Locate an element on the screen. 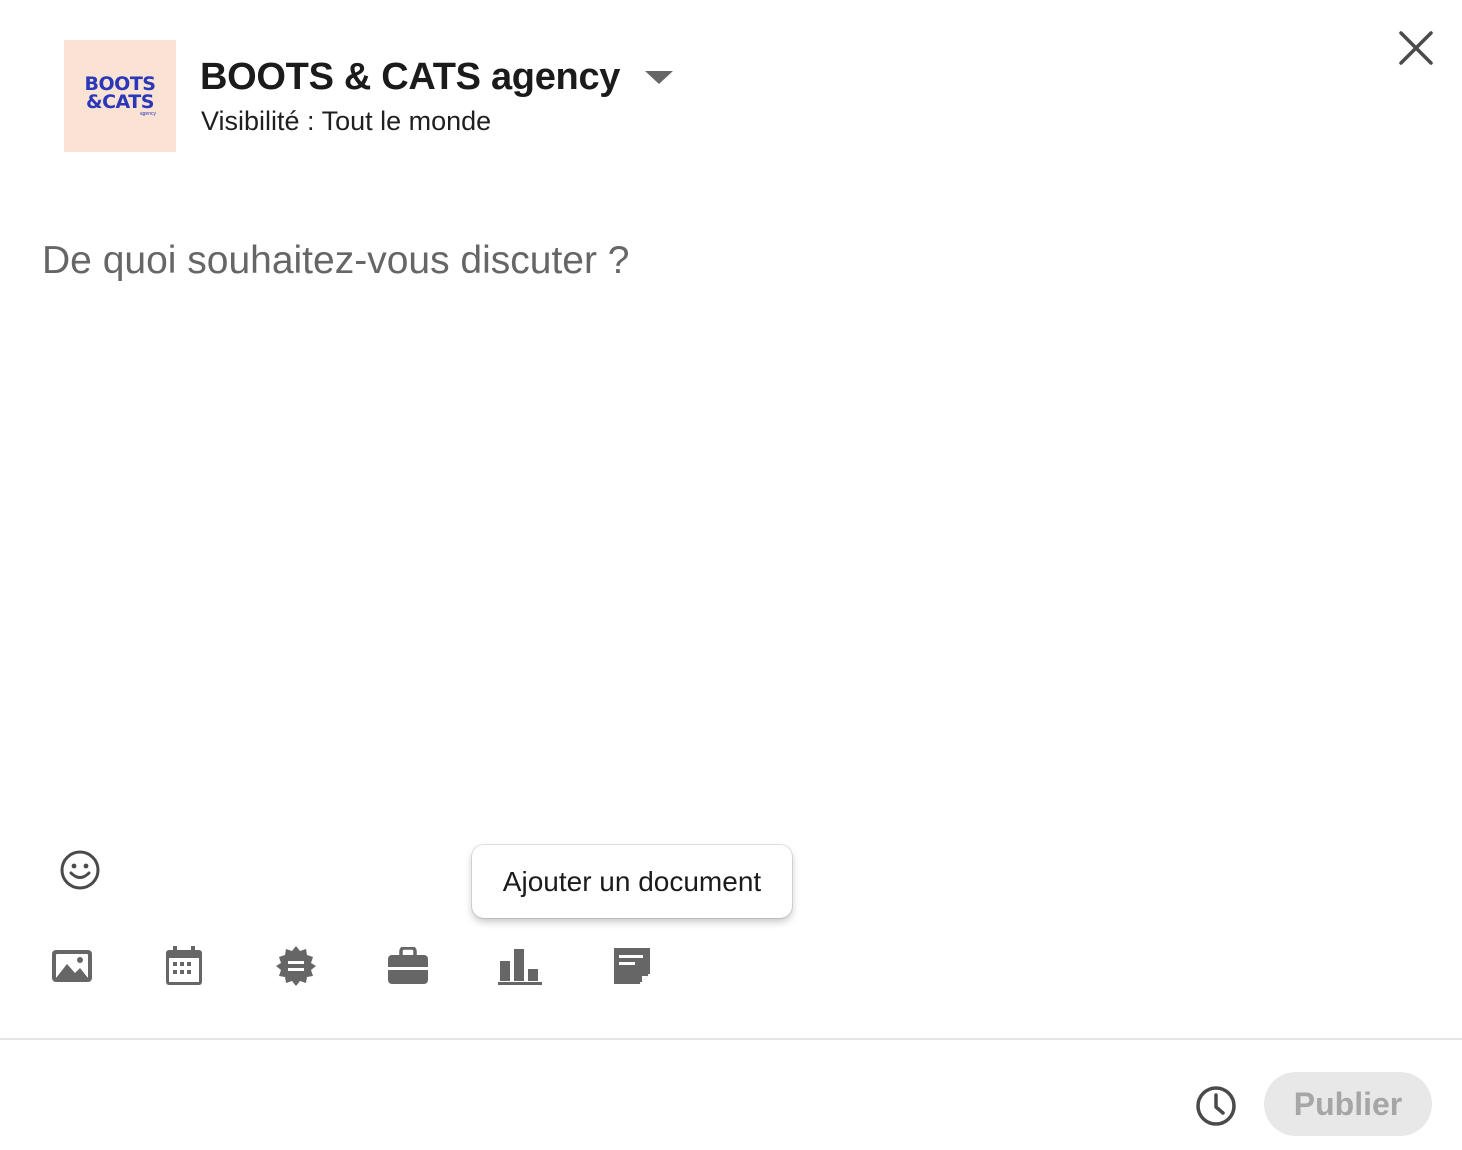  tooltip-text: Ajouter un document is located at coordinates (632, 881).